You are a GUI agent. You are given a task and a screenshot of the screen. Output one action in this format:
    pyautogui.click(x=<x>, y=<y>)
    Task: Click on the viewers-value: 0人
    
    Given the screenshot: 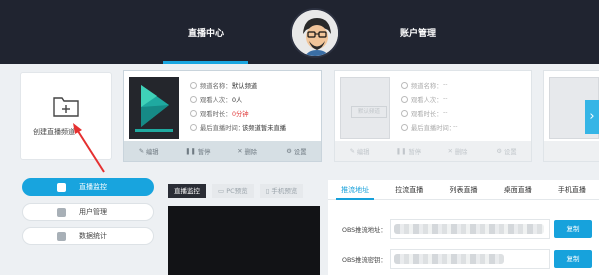 What is the action you would take?
    pyautogui.click(x=237, y=100)
    